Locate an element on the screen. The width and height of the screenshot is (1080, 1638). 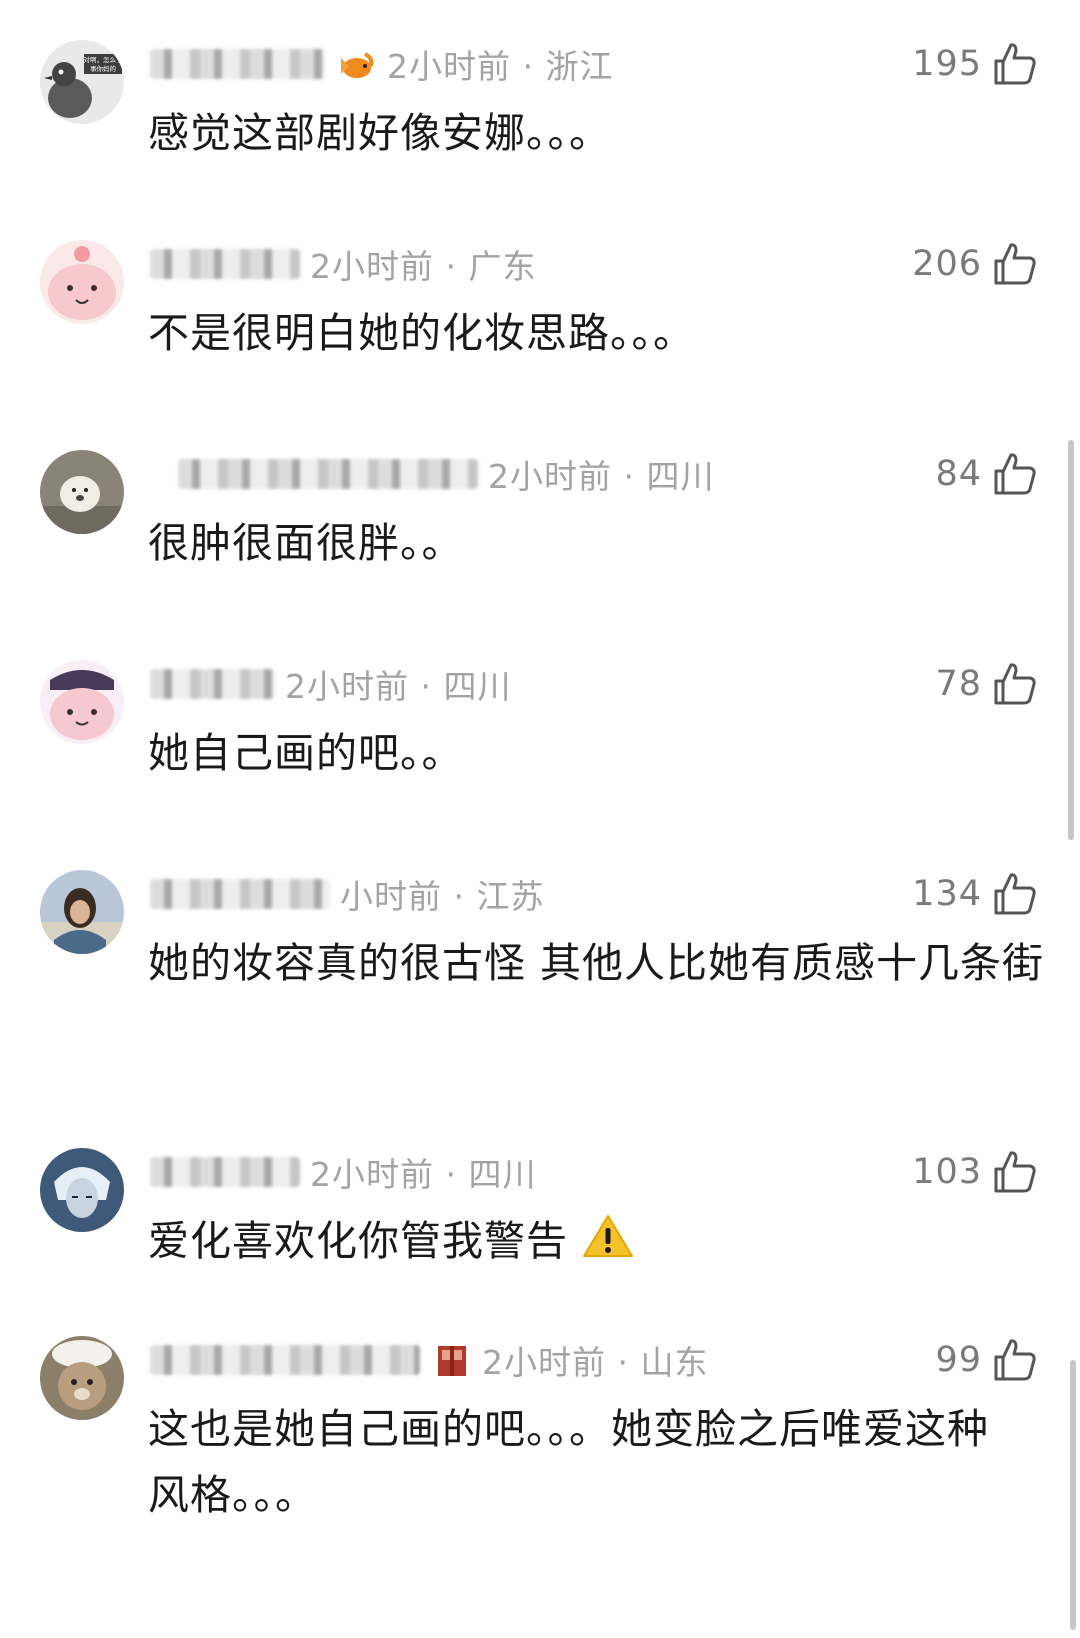
avatar-caption-text: 对啊，怎么了 is located at coordinates (103, 59).